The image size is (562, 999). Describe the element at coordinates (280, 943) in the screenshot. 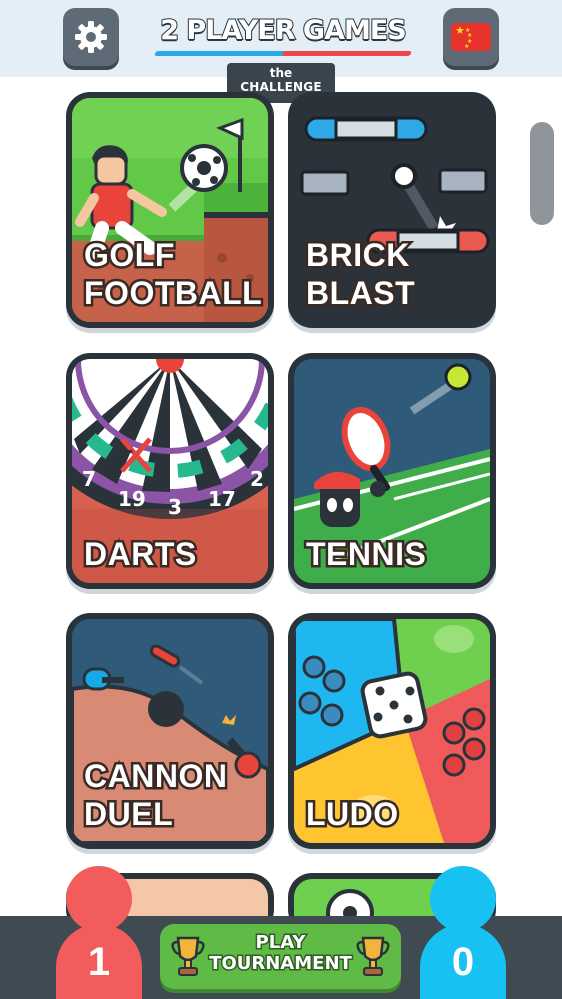

I see `play-label: PLAY` at that location.